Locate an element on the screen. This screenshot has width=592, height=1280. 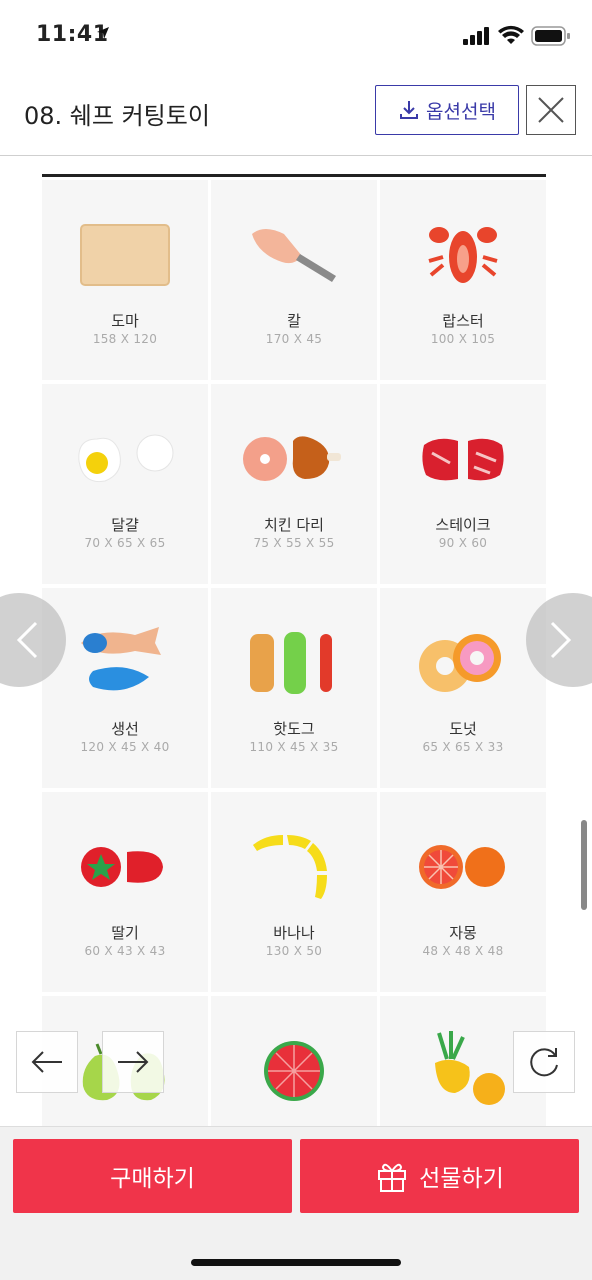
item-name: 칼 is located at coordinates (294, 321).